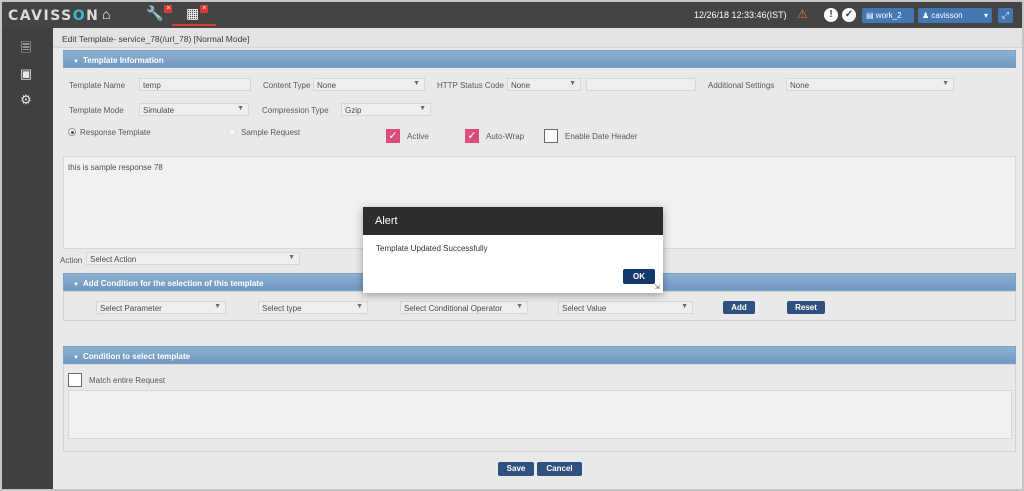 The image size is (1024, 491). What do you see at coordinates (639, 276) in the screenshot?
I see `alert-ok-button: OK` at bounding box center [639, 276].